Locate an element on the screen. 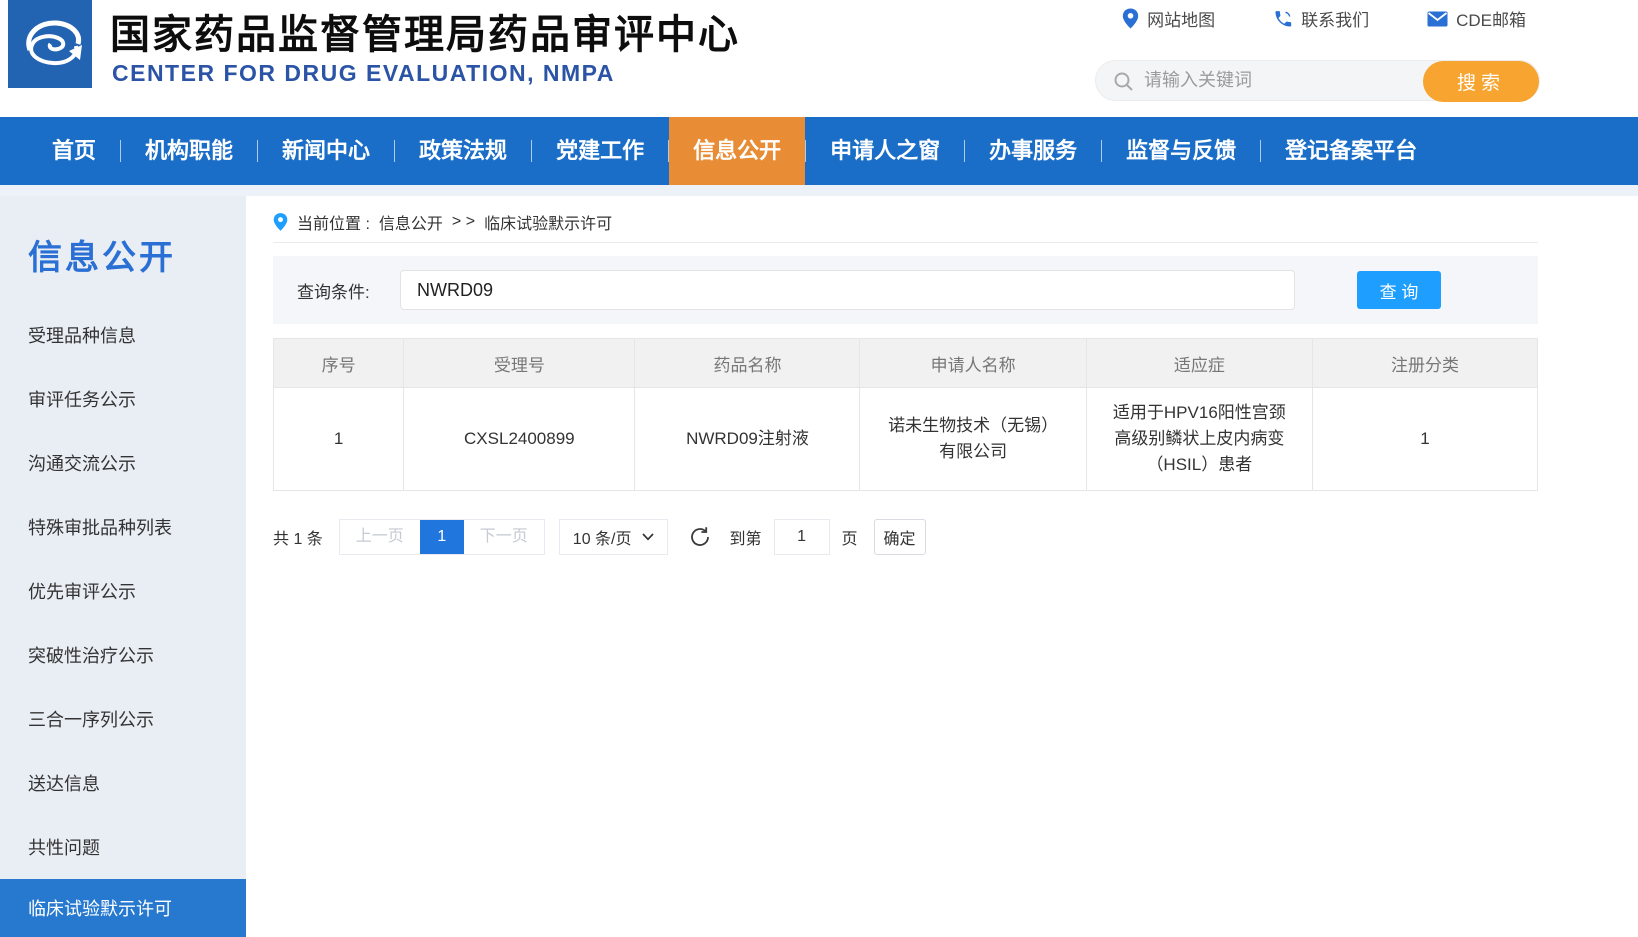  nav-item-4: 政策法规 is located at coordinates (463, 151).